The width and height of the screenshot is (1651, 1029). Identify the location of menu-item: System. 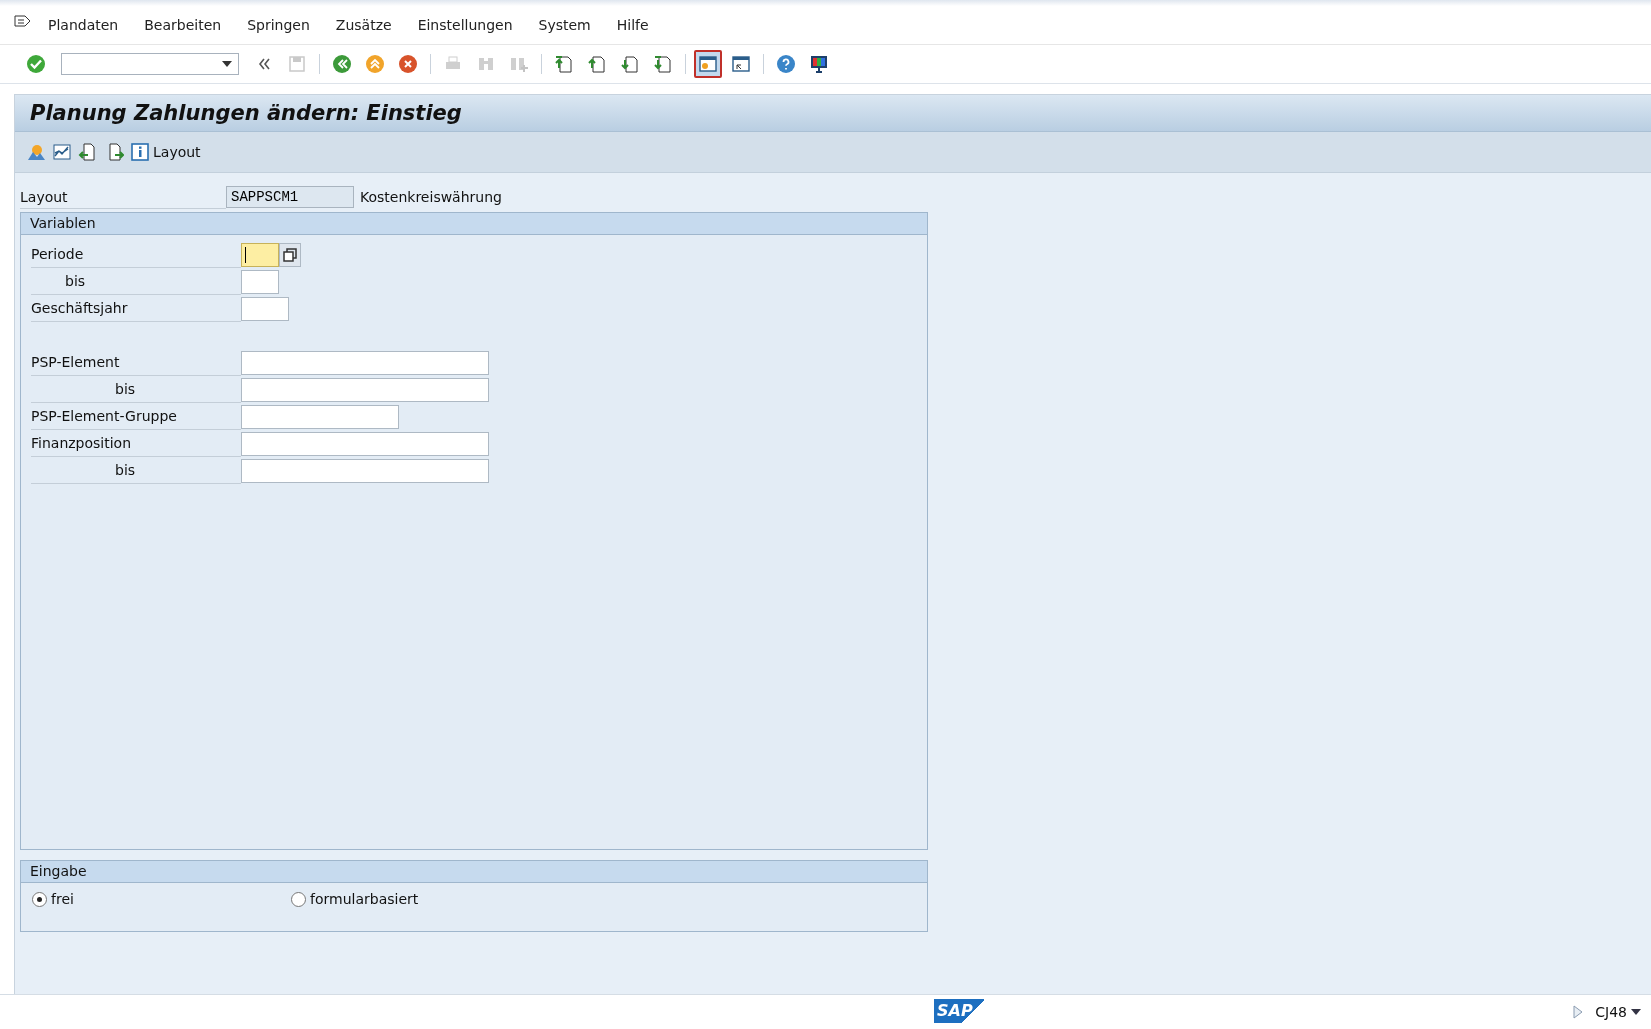
(564, 25).